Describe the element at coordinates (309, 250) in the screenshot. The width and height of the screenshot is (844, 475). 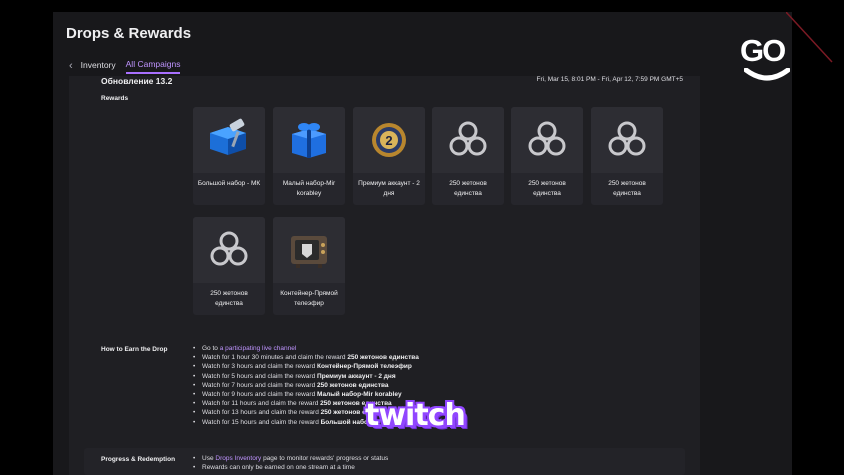
I see `tv-container-icon` at that location.